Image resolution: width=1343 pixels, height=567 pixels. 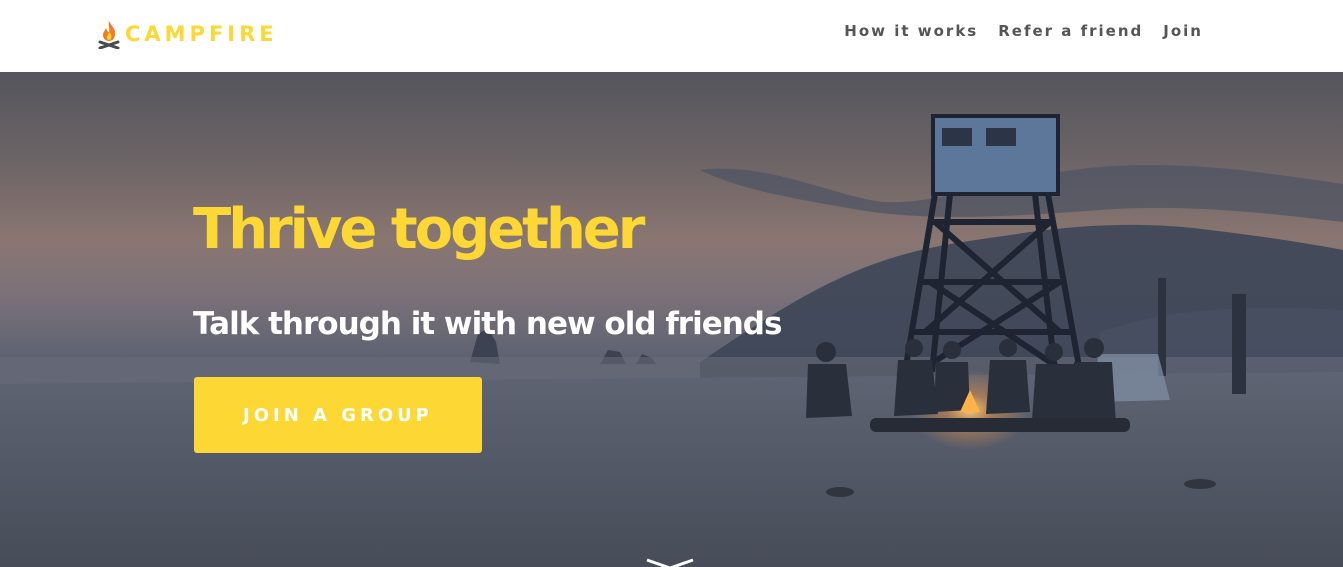 What do you see at coordinates (338, 415) in the screenshot?
I see `join-a-group-button: JOIN A GROUP` at bounding box center [338, 415].